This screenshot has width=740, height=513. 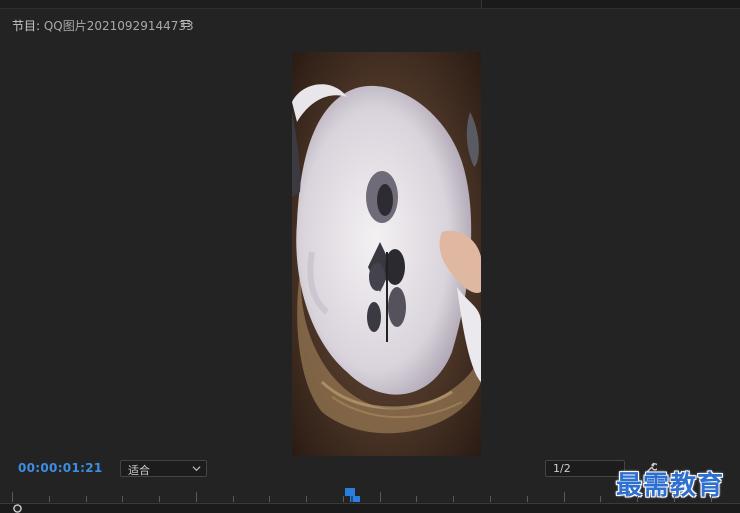 I want to click on fit-zoom-value: 适合, so click(x=139, y=470).